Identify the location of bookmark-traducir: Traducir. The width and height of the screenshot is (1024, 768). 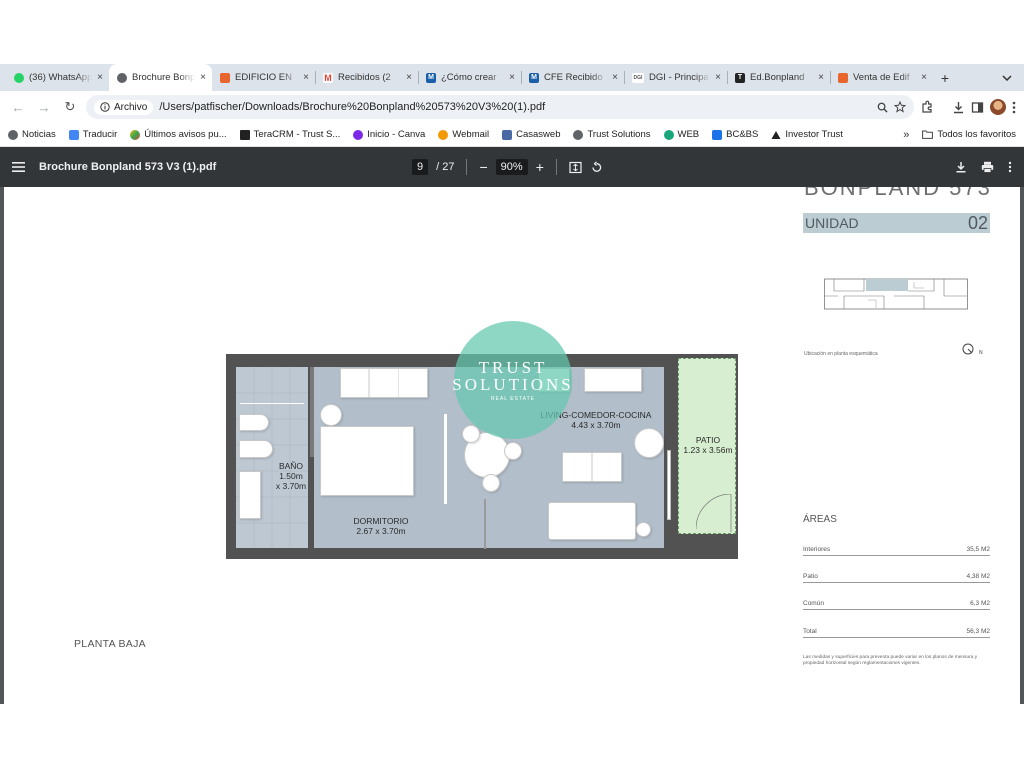
(93, 134).